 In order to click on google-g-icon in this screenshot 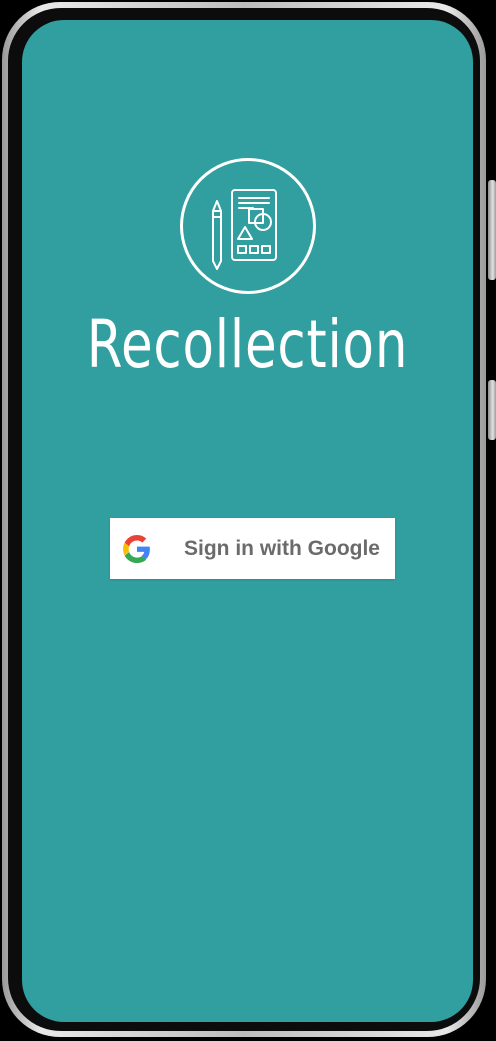, I will do `click(136, 549)`.